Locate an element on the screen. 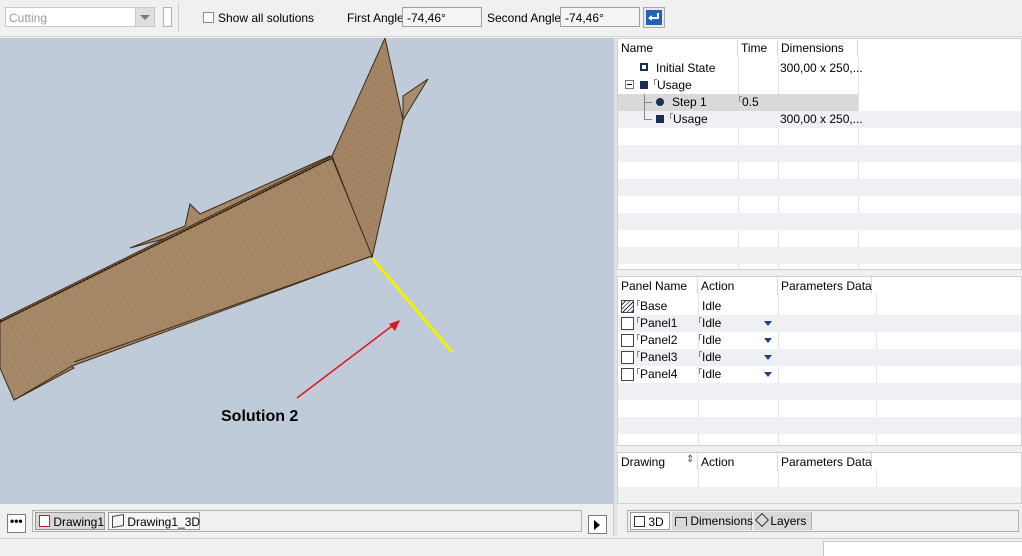 This screenshot has height=556, width=1022. toolbar-divider is located at coordinates (178, 17).